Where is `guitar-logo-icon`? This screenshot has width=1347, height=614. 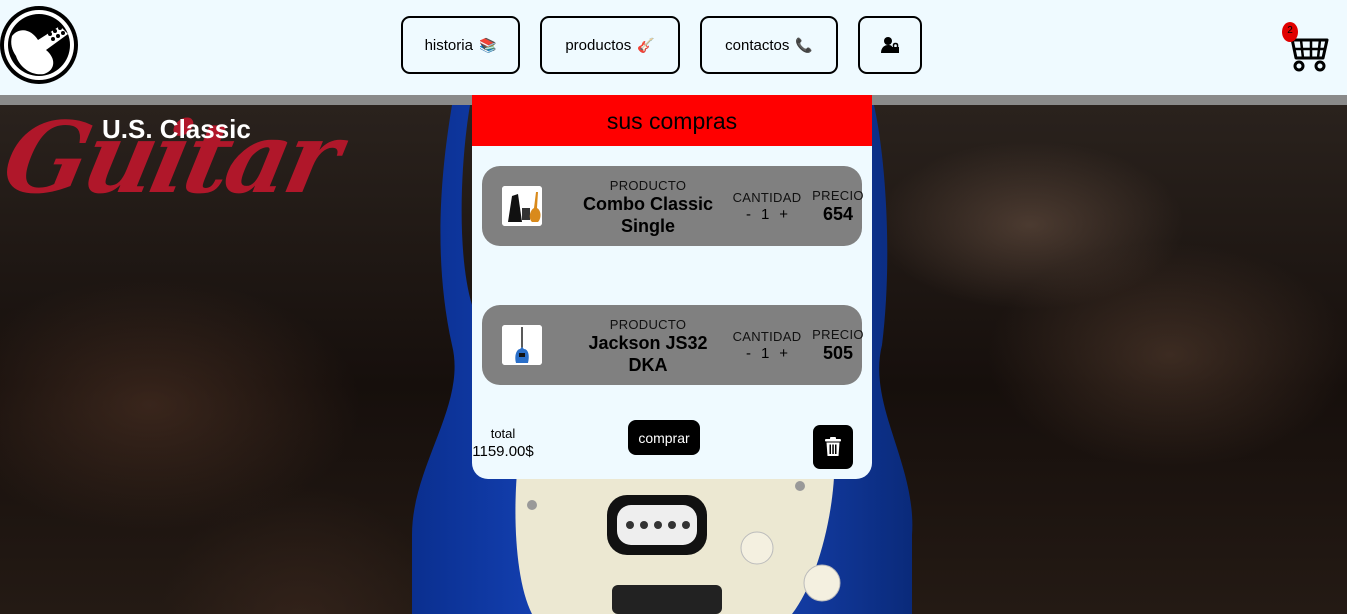 guitar-logo-icon is located at coordinates (39, 45).